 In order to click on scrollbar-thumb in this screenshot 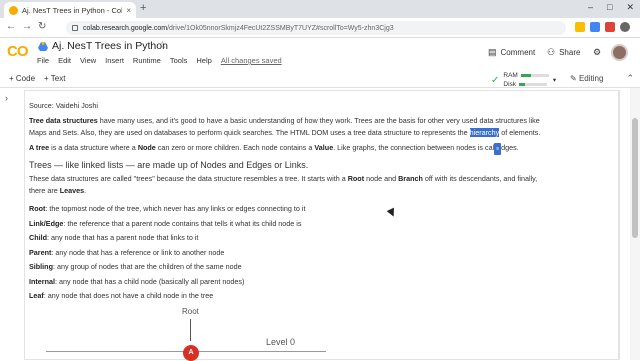, I will do `click(635, 178)`.